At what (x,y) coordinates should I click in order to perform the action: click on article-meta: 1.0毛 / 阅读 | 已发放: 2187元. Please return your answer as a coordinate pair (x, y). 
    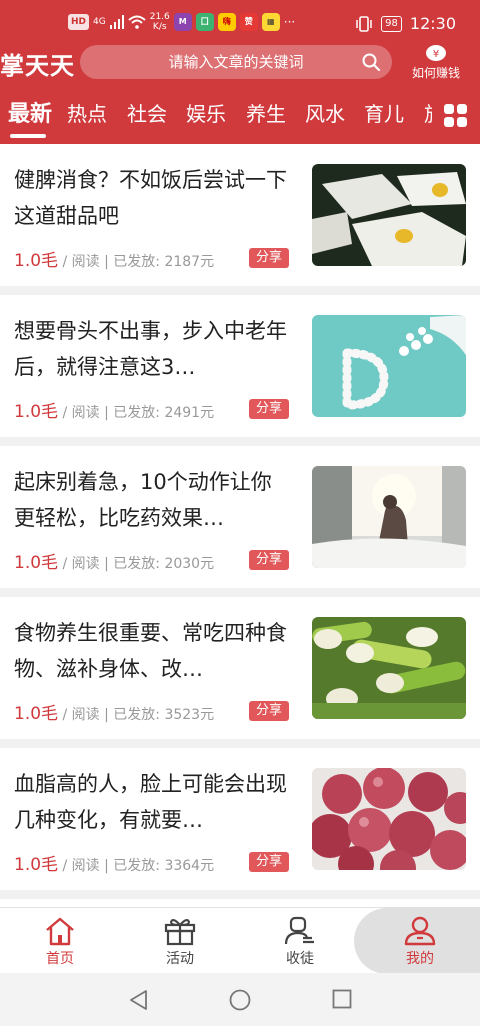
    Looking at the image, I should click on (114, 258).